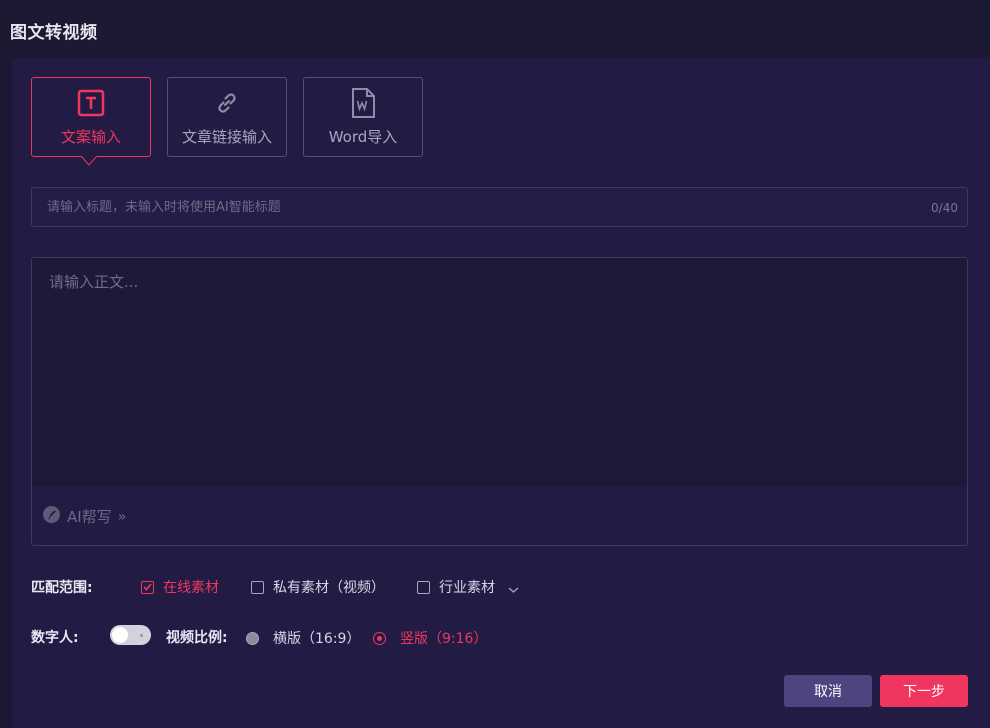 The height and width of the screenshot is (728, 990). I want to click on tab-pointer-arrow, so click(89, 161).